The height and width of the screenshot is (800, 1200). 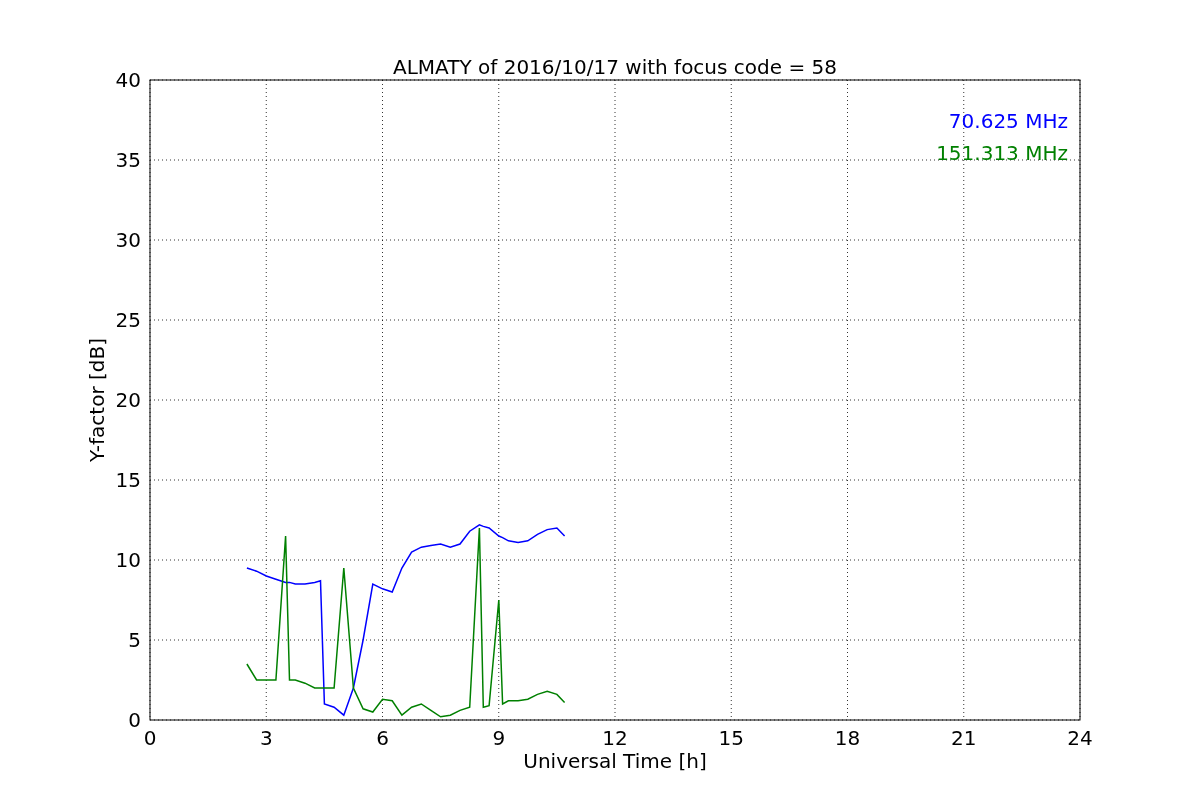 What do you see at coordinates (615, 67) in the screenshot?
I see `chart-title: ALMATY of 2016/10/17 with focus code = 58` at bounding box center [615, 67].